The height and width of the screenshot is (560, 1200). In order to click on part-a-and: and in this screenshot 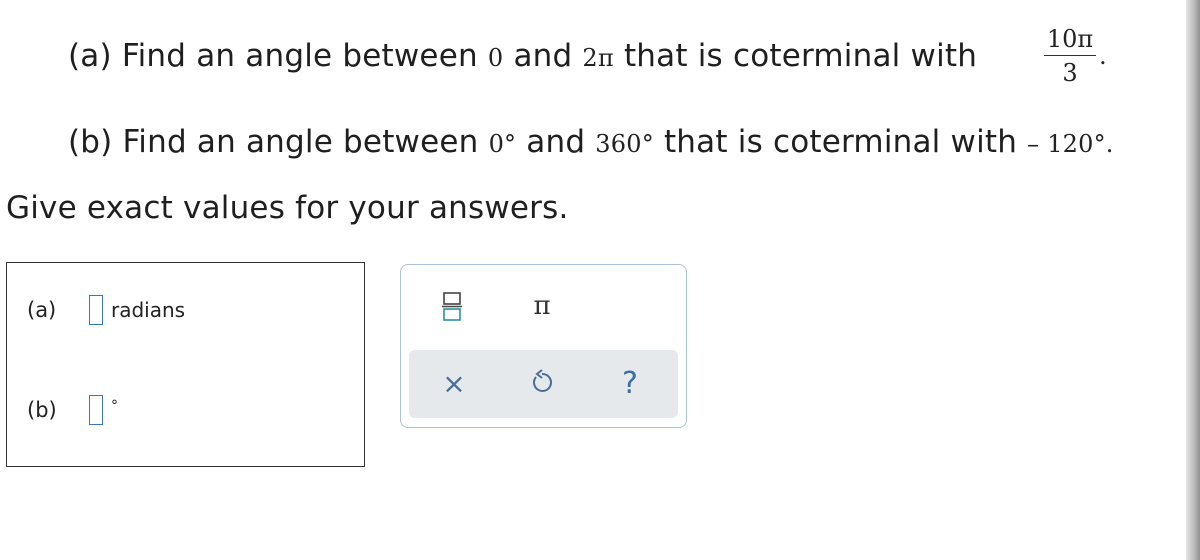, I will do `click(543, 56)`.